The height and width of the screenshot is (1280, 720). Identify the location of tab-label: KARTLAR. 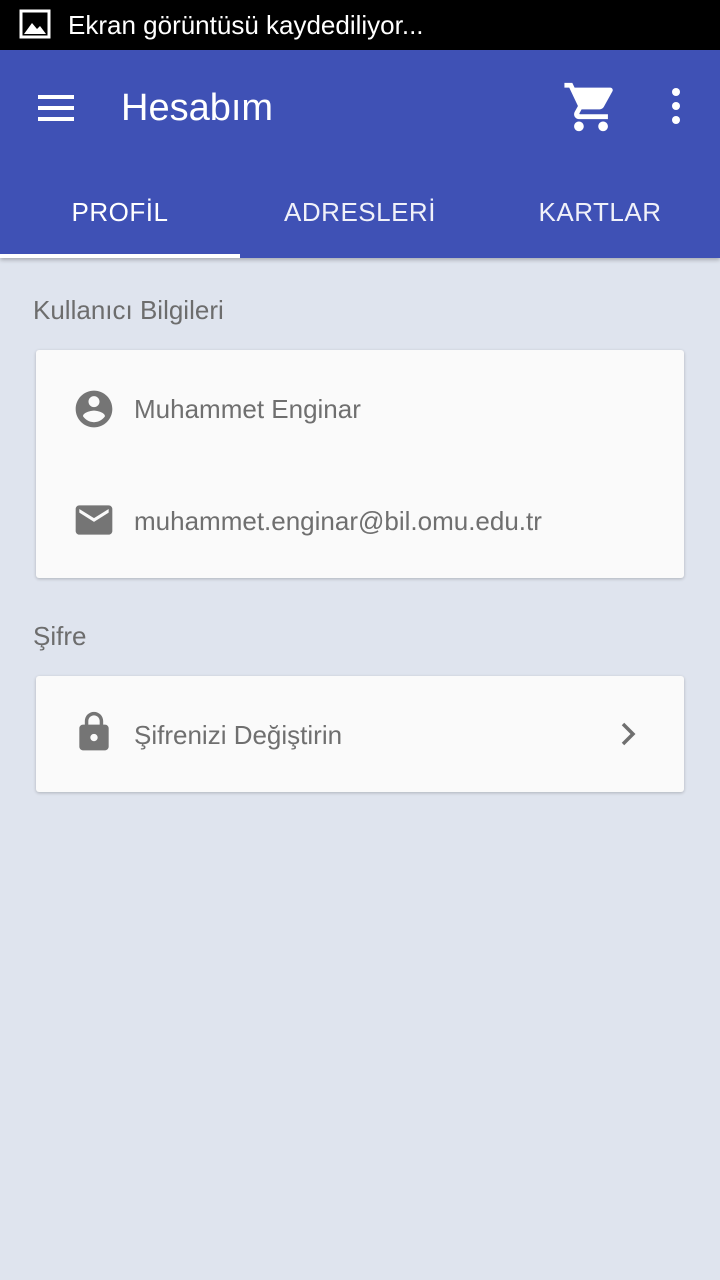
(600, 212).